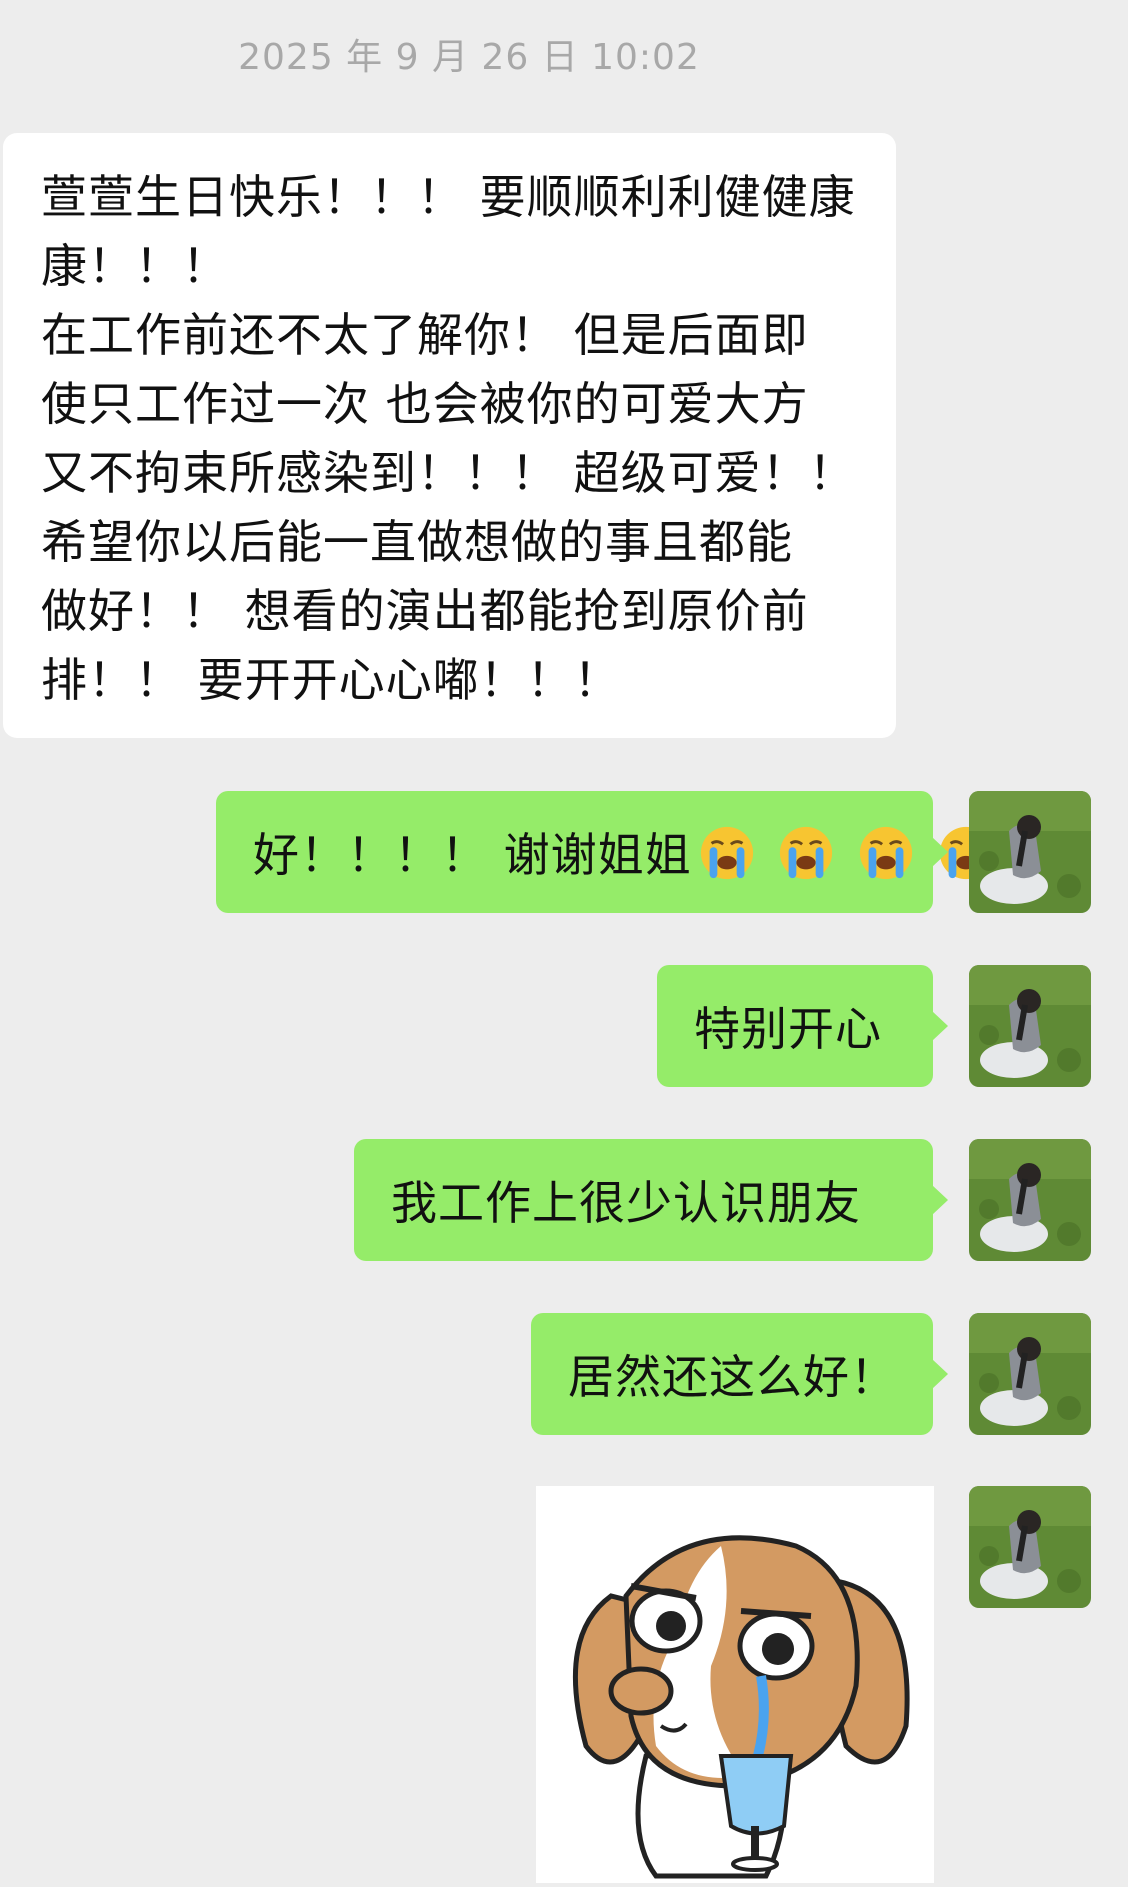  What do you see at coordinates (425, 611) in the screenshot?
I see `incoming-message-line: 做好！！ 想看的演出都能抢到原价前` at bounding box center [425, 611].